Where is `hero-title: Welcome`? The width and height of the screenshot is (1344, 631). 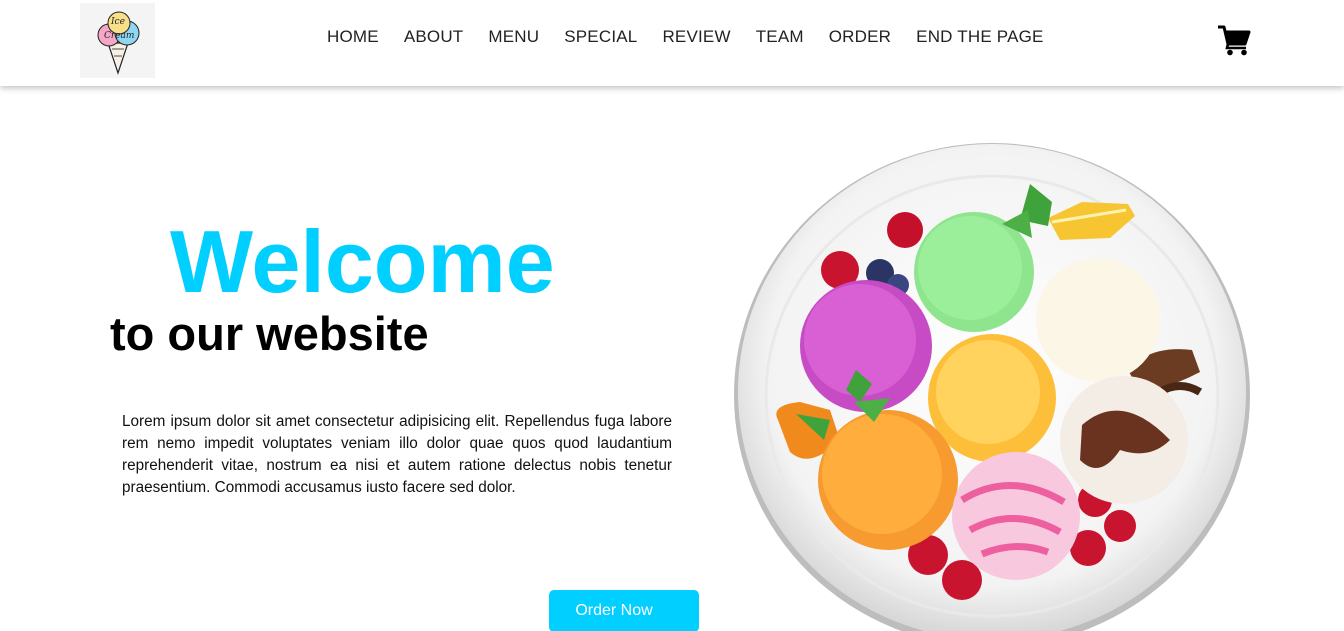 hero-title: Welcome is located at coordinates (362, 261).